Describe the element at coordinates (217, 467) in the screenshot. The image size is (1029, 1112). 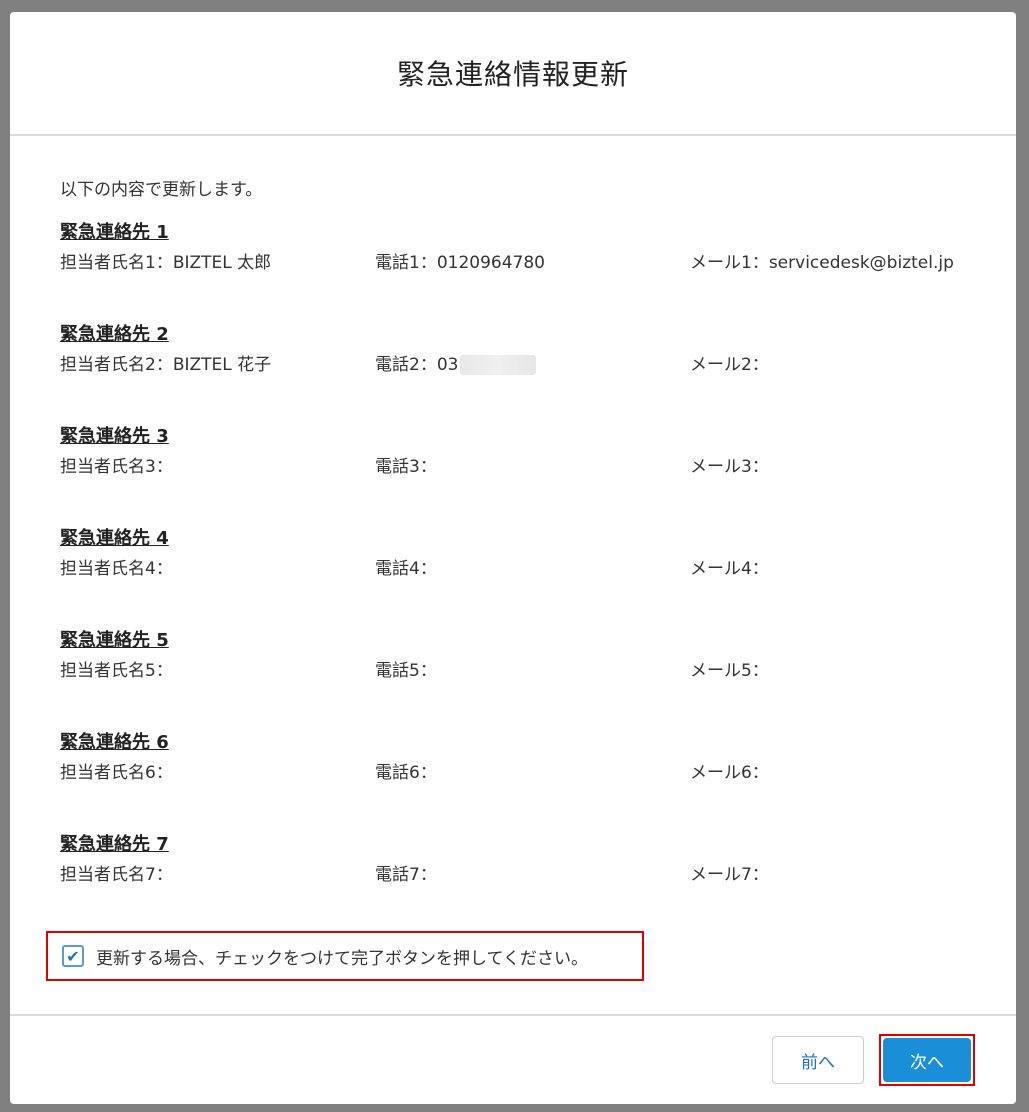
I see `contact-name: 担当者氏名3：` at that location.